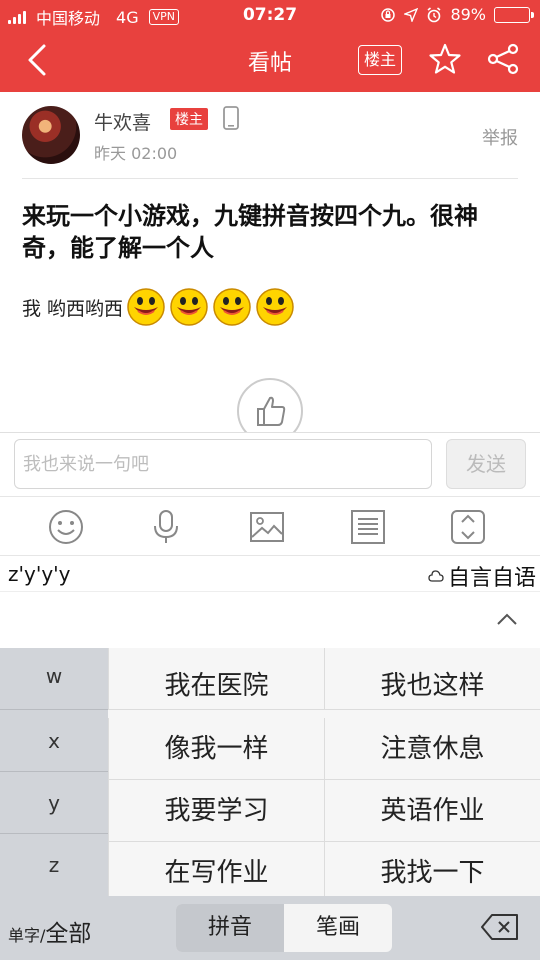 The width and height of the screenshot is (540, 960). What do you see at coordinates (267, 527) in the screenshot?
I see `image-icon` at bounding box center [267, 527].